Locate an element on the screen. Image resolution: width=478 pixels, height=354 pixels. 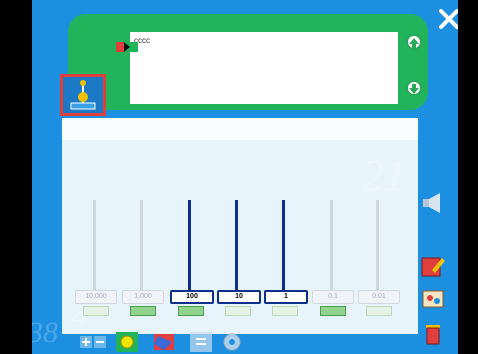
place-plate-1000: 1,000 is located at coordinates (143, 297).